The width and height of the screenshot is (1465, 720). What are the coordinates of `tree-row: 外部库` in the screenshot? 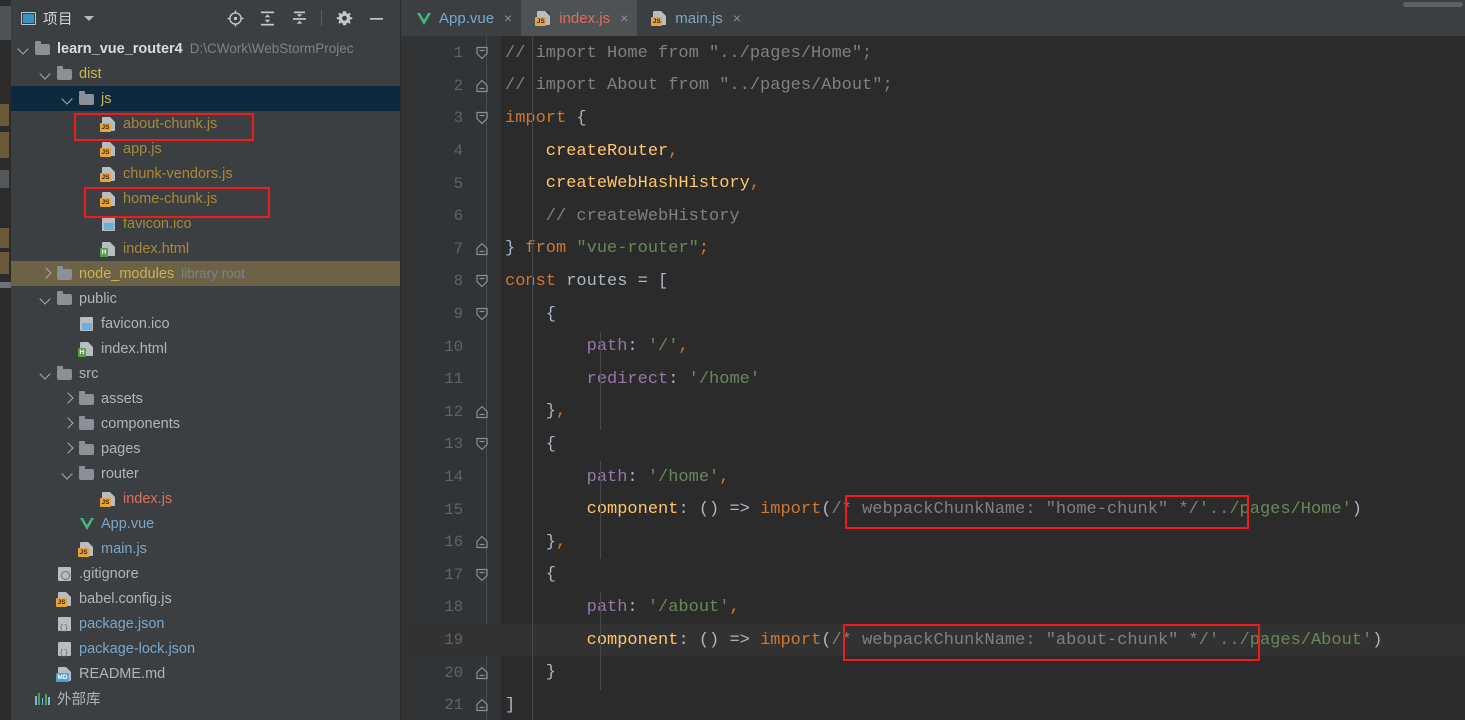 It's located at (205, 698).